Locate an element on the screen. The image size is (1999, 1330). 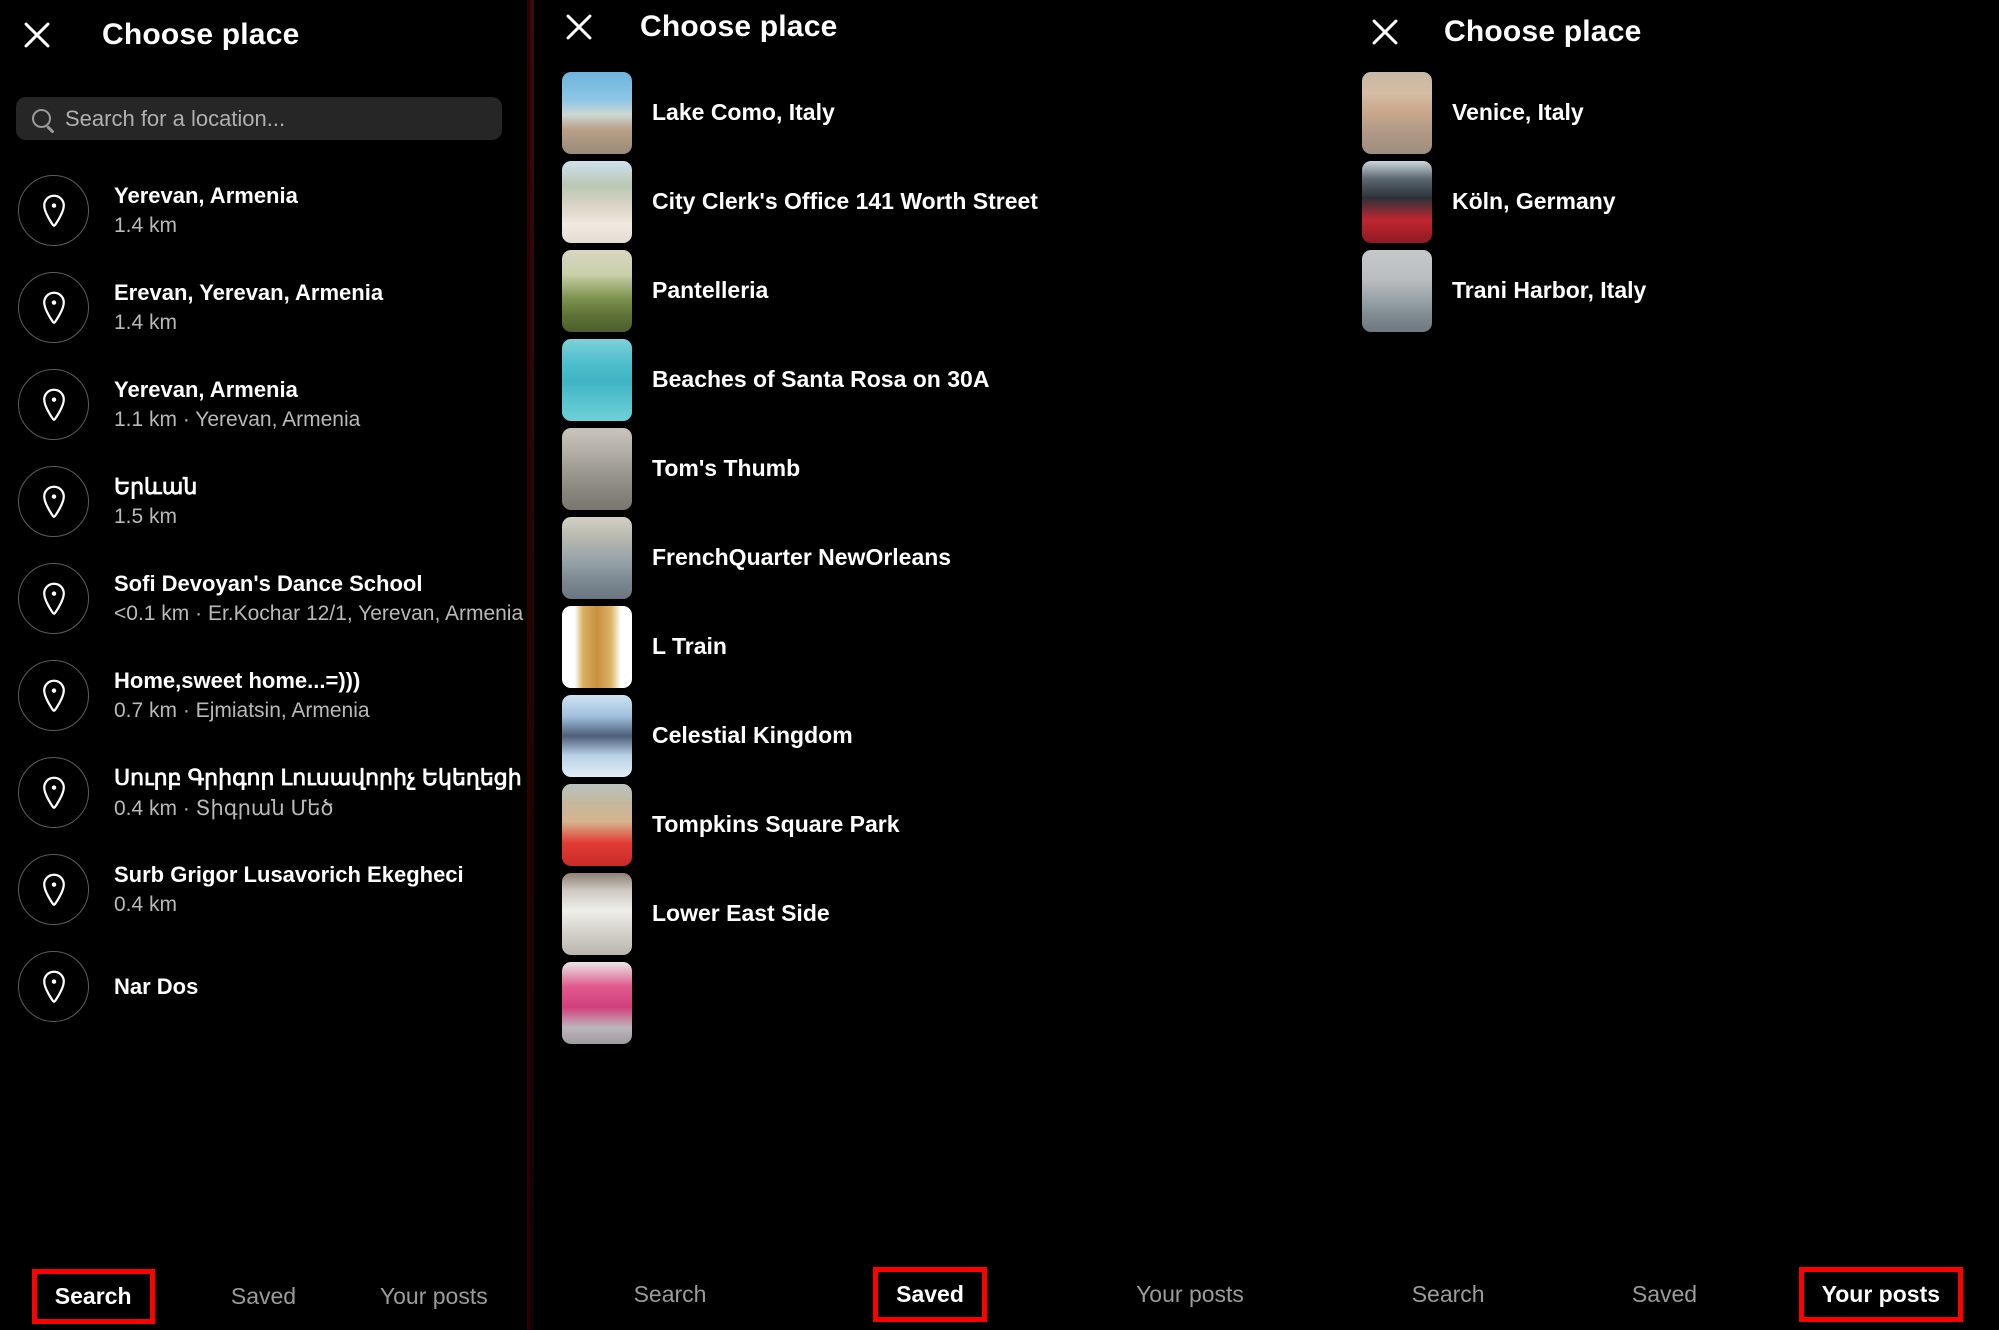
place-name: Lower East Side is located at coordinates (741, 913).